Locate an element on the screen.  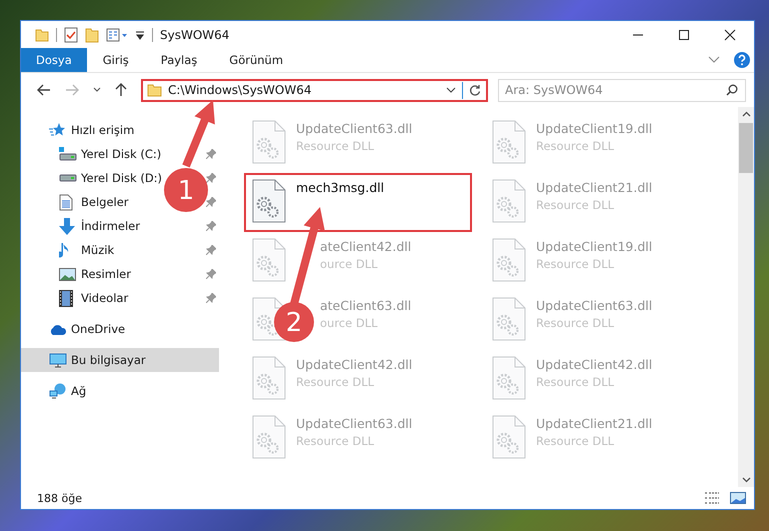
recent-locations-caret-icon is located at coordinates (97, 90).